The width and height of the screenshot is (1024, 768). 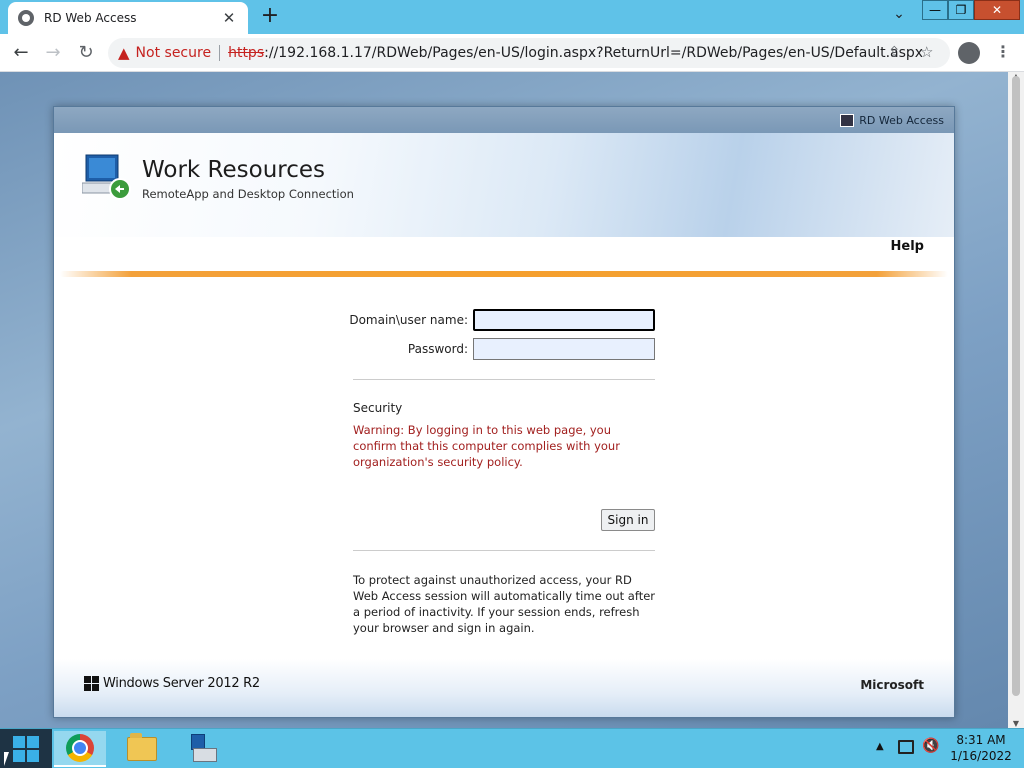 What do you see at coordinates (26, 749) in the screenshot?
I see `windows-start-icon` at bounding box center [26, 749].